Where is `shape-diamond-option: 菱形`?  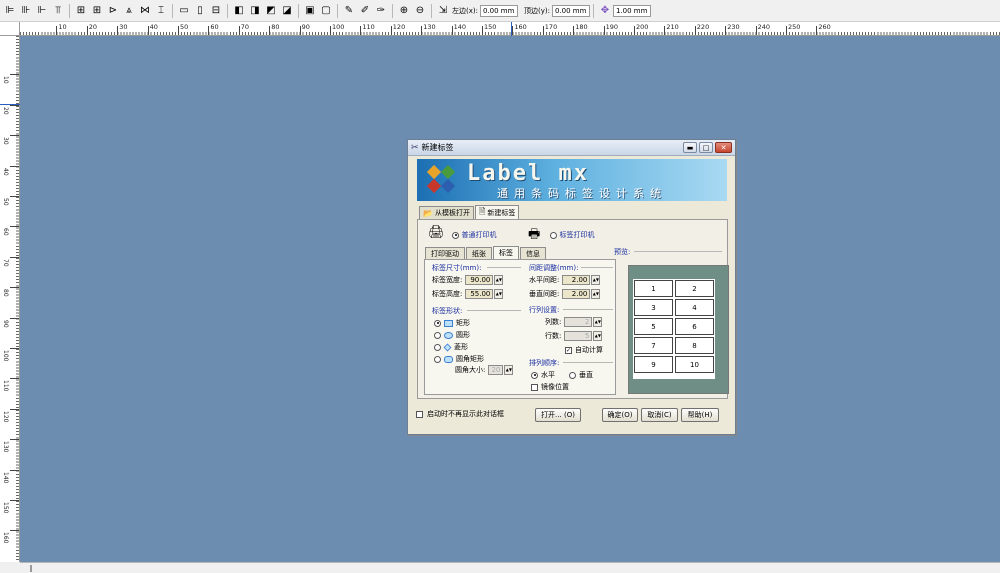
shape-diamond-option: 菱形 is located at coordinates (451, 347).